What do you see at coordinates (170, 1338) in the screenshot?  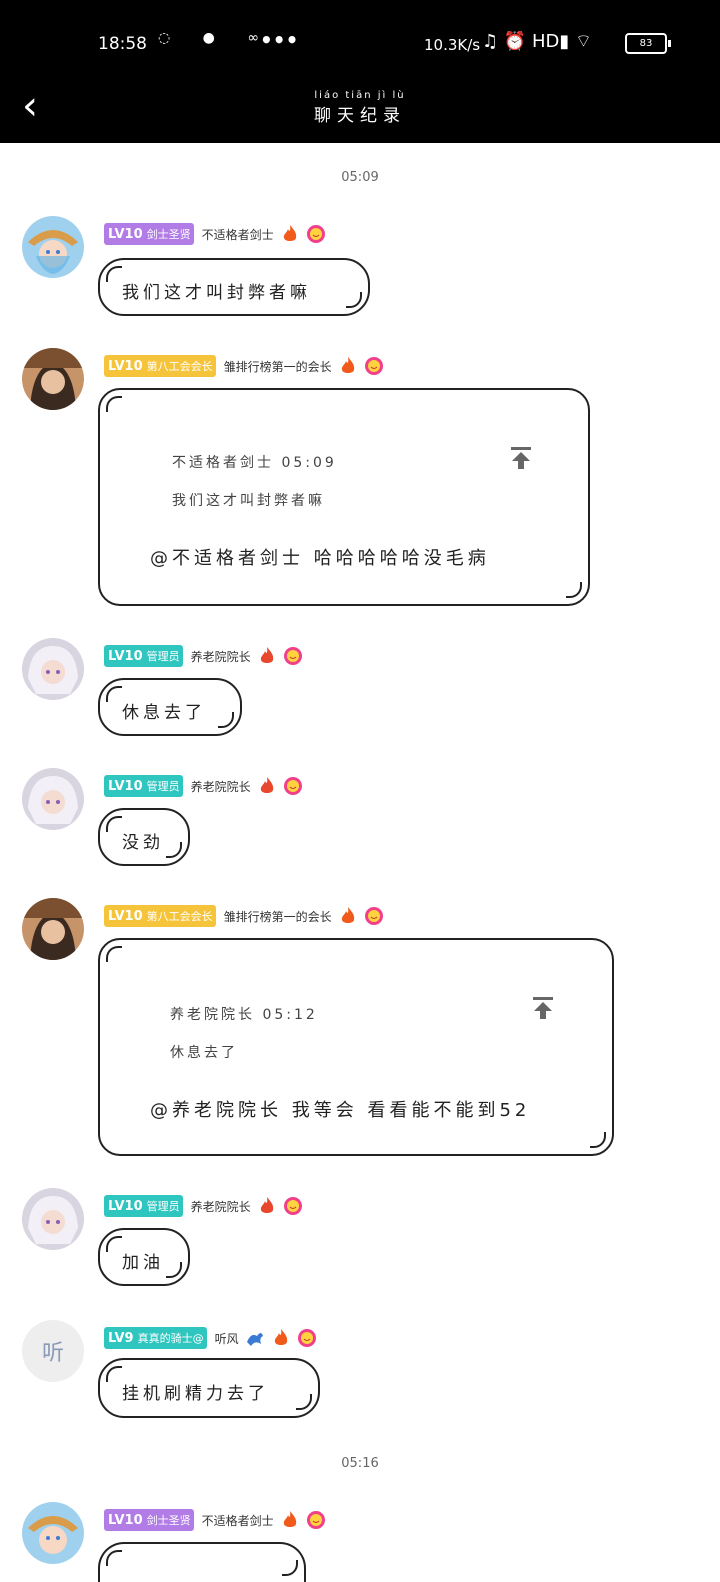 I see `title-tag: 真真的骑士@` at bounding box center [170, 1338].